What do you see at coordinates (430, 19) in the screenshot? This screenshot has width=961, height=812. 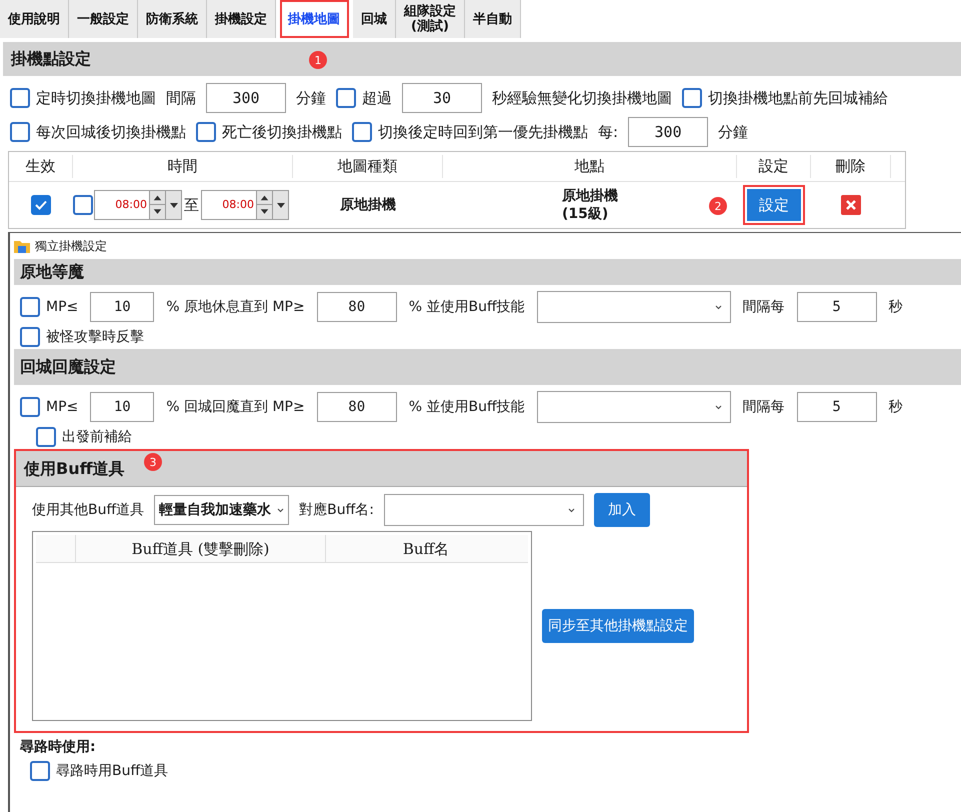 I see `tab: 組隊設定 (測試)` at bounding box center [430, 19].